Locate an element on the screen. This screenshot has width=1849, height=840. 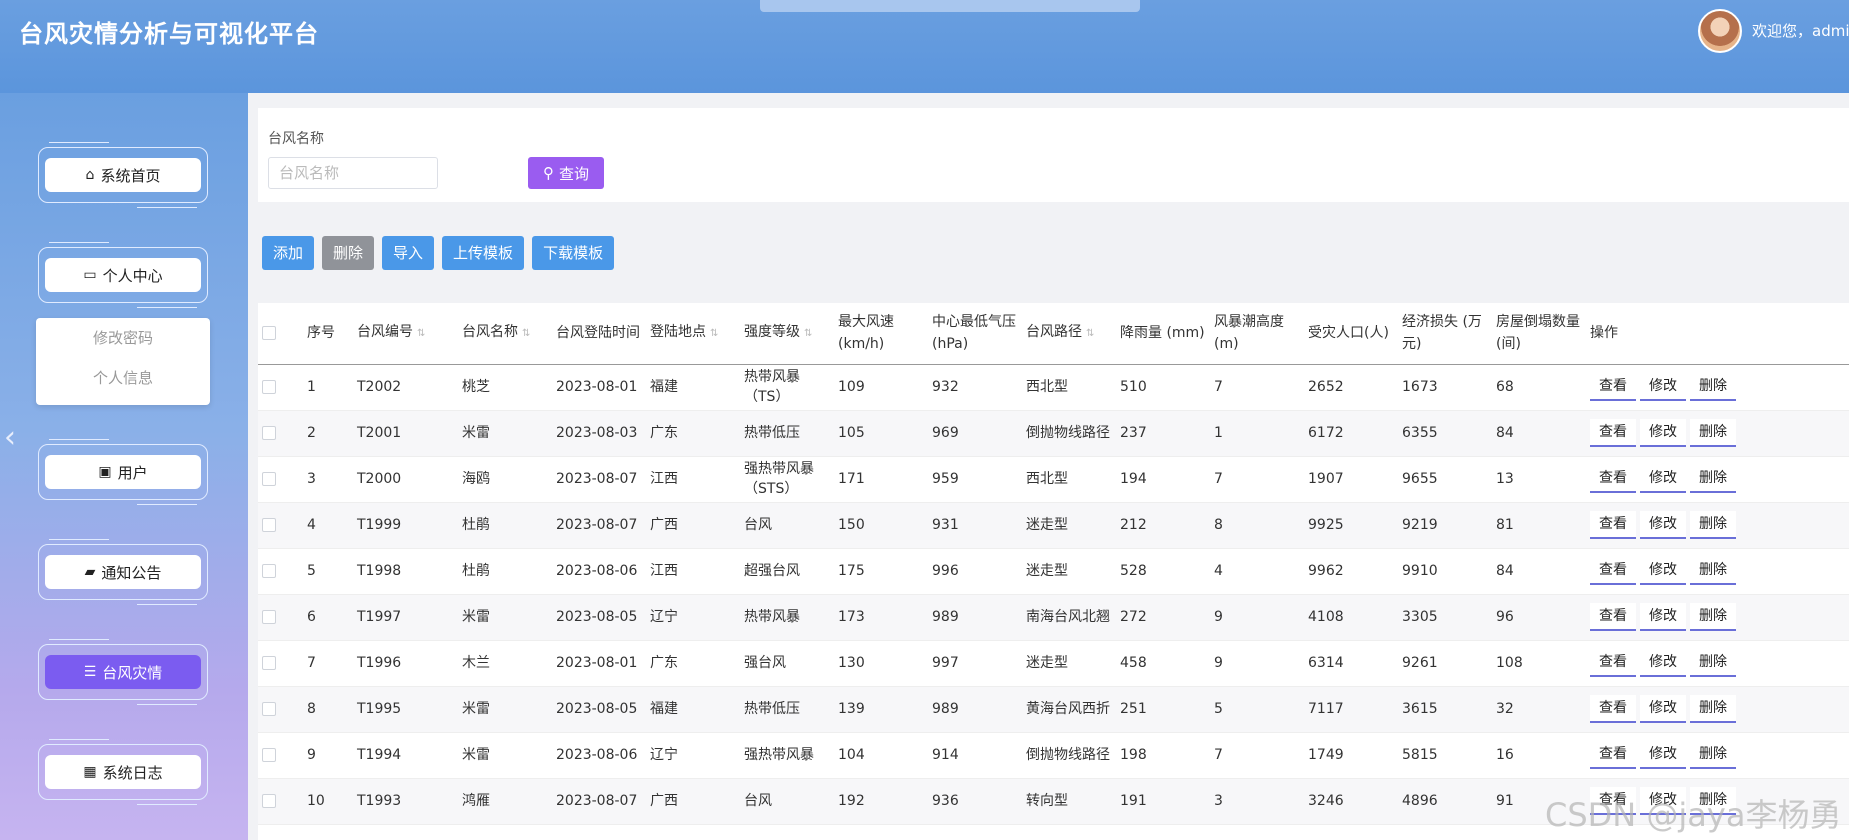
sidebar-item-typhoon: ☰ 台风灾情 is located at coordinates (123, 672).